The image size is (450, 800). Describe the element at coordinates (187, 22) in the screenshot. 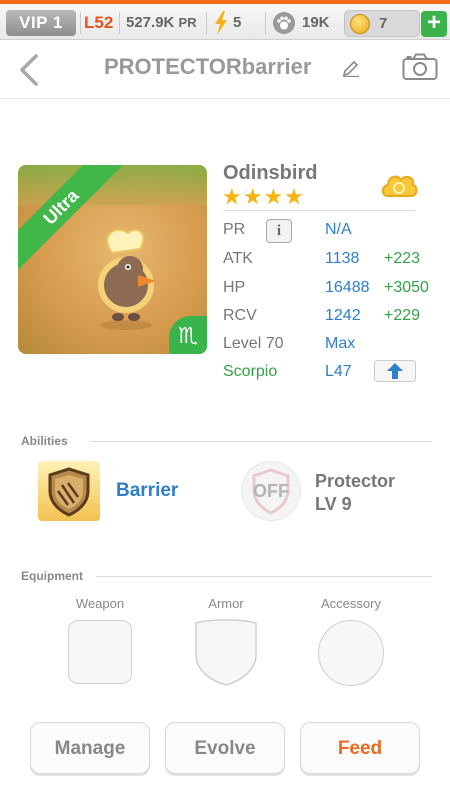

I see `player-pr-suffix: PR` at that location.